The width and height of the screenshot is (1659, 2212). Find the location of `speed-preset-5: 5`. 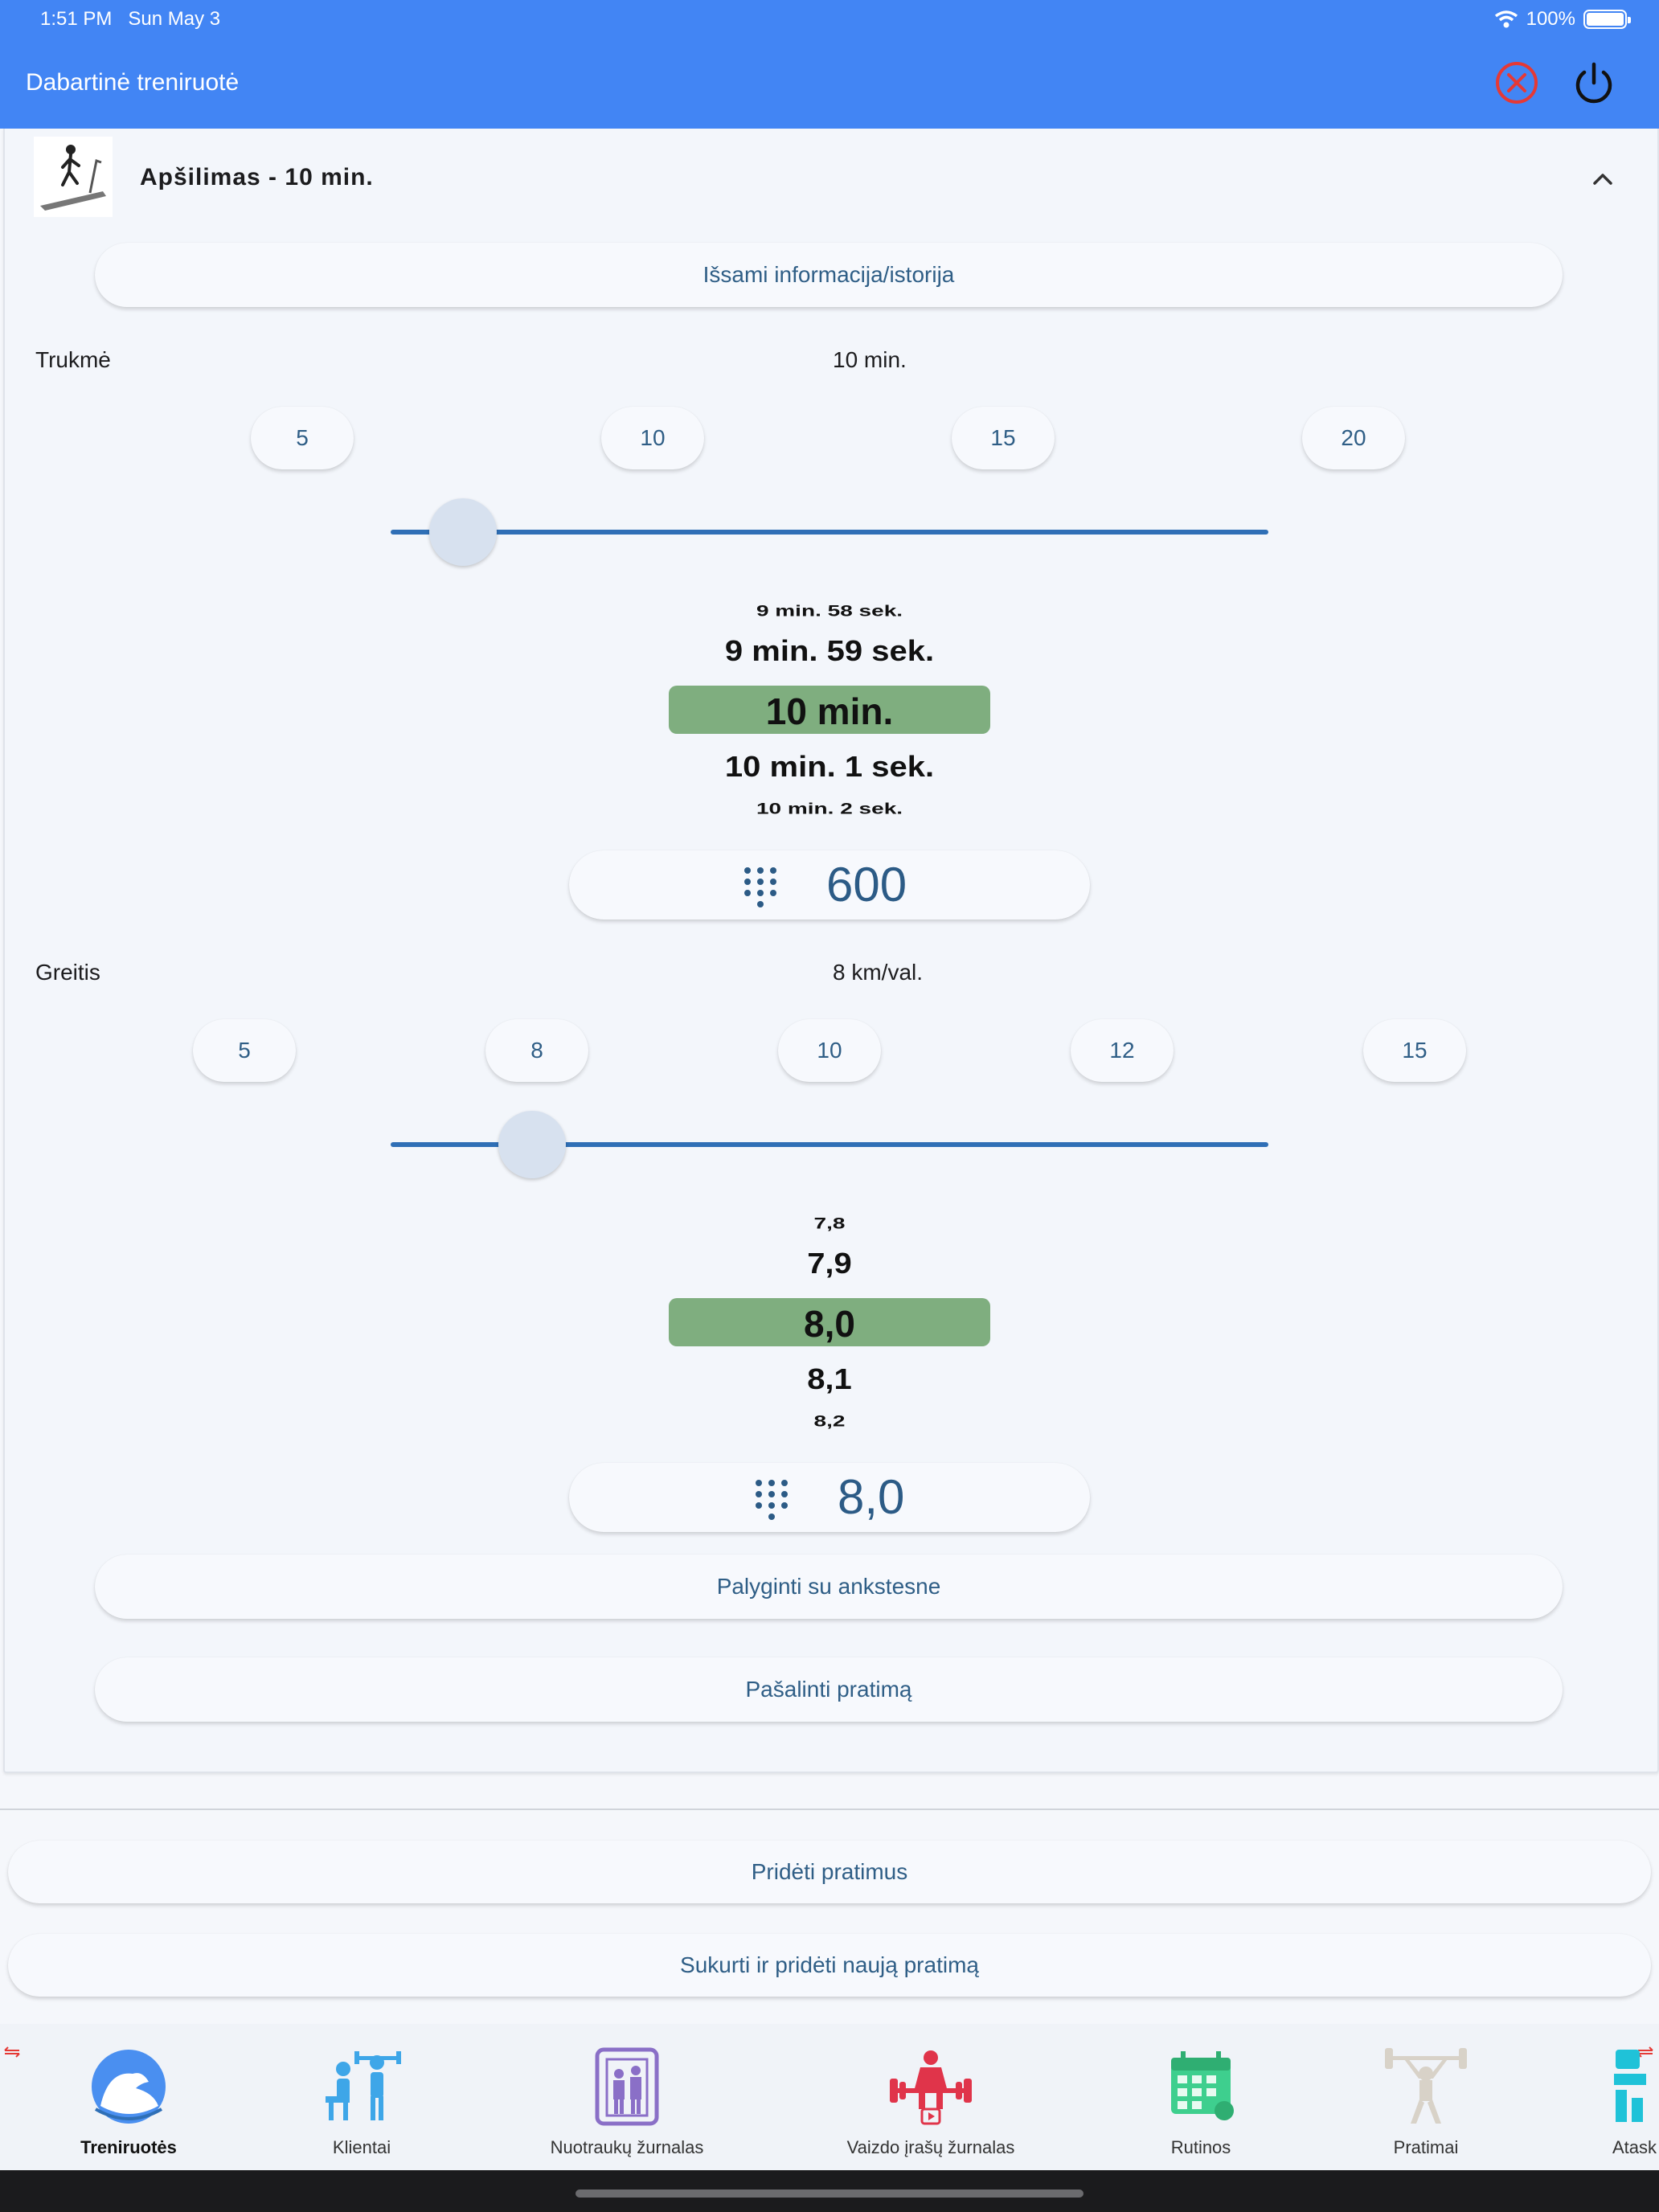

speed-preset-5: 5 is located at coordinates (244, 1050).